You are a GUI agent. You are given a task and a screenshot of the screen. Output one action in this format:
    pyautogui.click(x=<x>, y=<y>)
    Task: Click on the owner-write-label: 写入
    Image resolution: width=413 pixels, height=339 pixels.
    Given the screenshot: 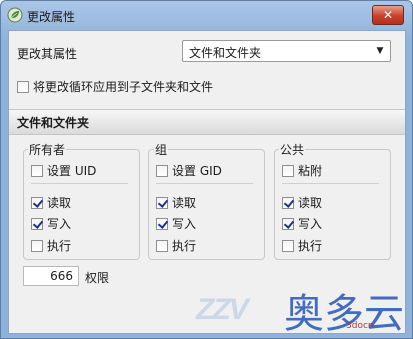 What is the action you would take?
    pyautogui.click(x=59, y=224)
    